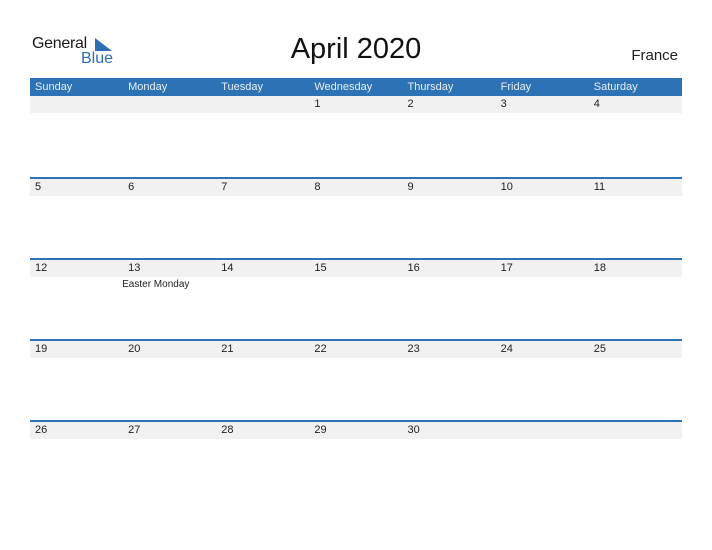 This screenshot has width=712, height=550. I want to click on date-band: 26 27 28 29 30, so click(356, 430).